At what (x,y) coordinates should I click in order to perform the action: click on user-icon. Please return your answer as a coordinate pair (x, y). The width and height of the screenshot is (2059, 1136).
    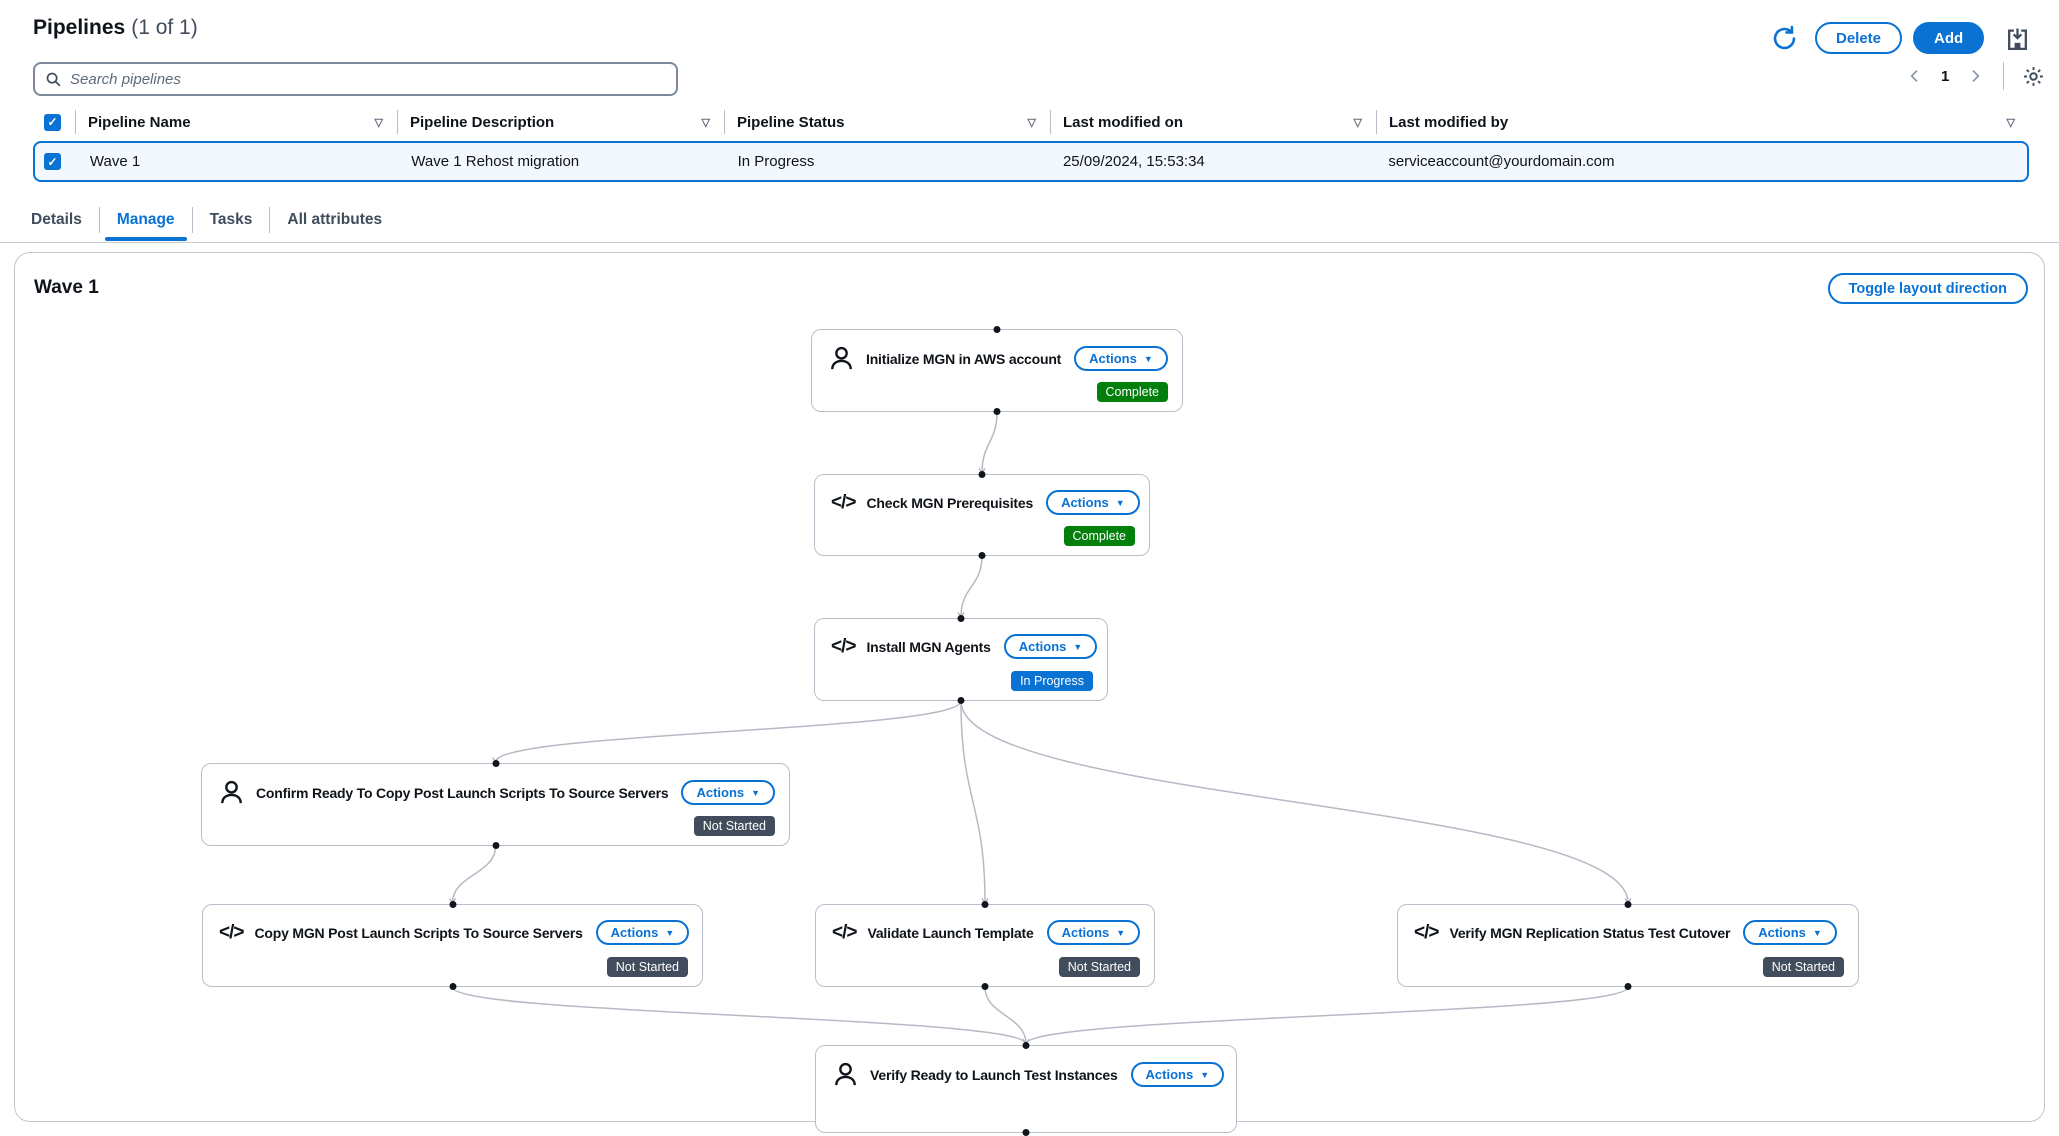
    Looking at the image, I should click on (231, 792).